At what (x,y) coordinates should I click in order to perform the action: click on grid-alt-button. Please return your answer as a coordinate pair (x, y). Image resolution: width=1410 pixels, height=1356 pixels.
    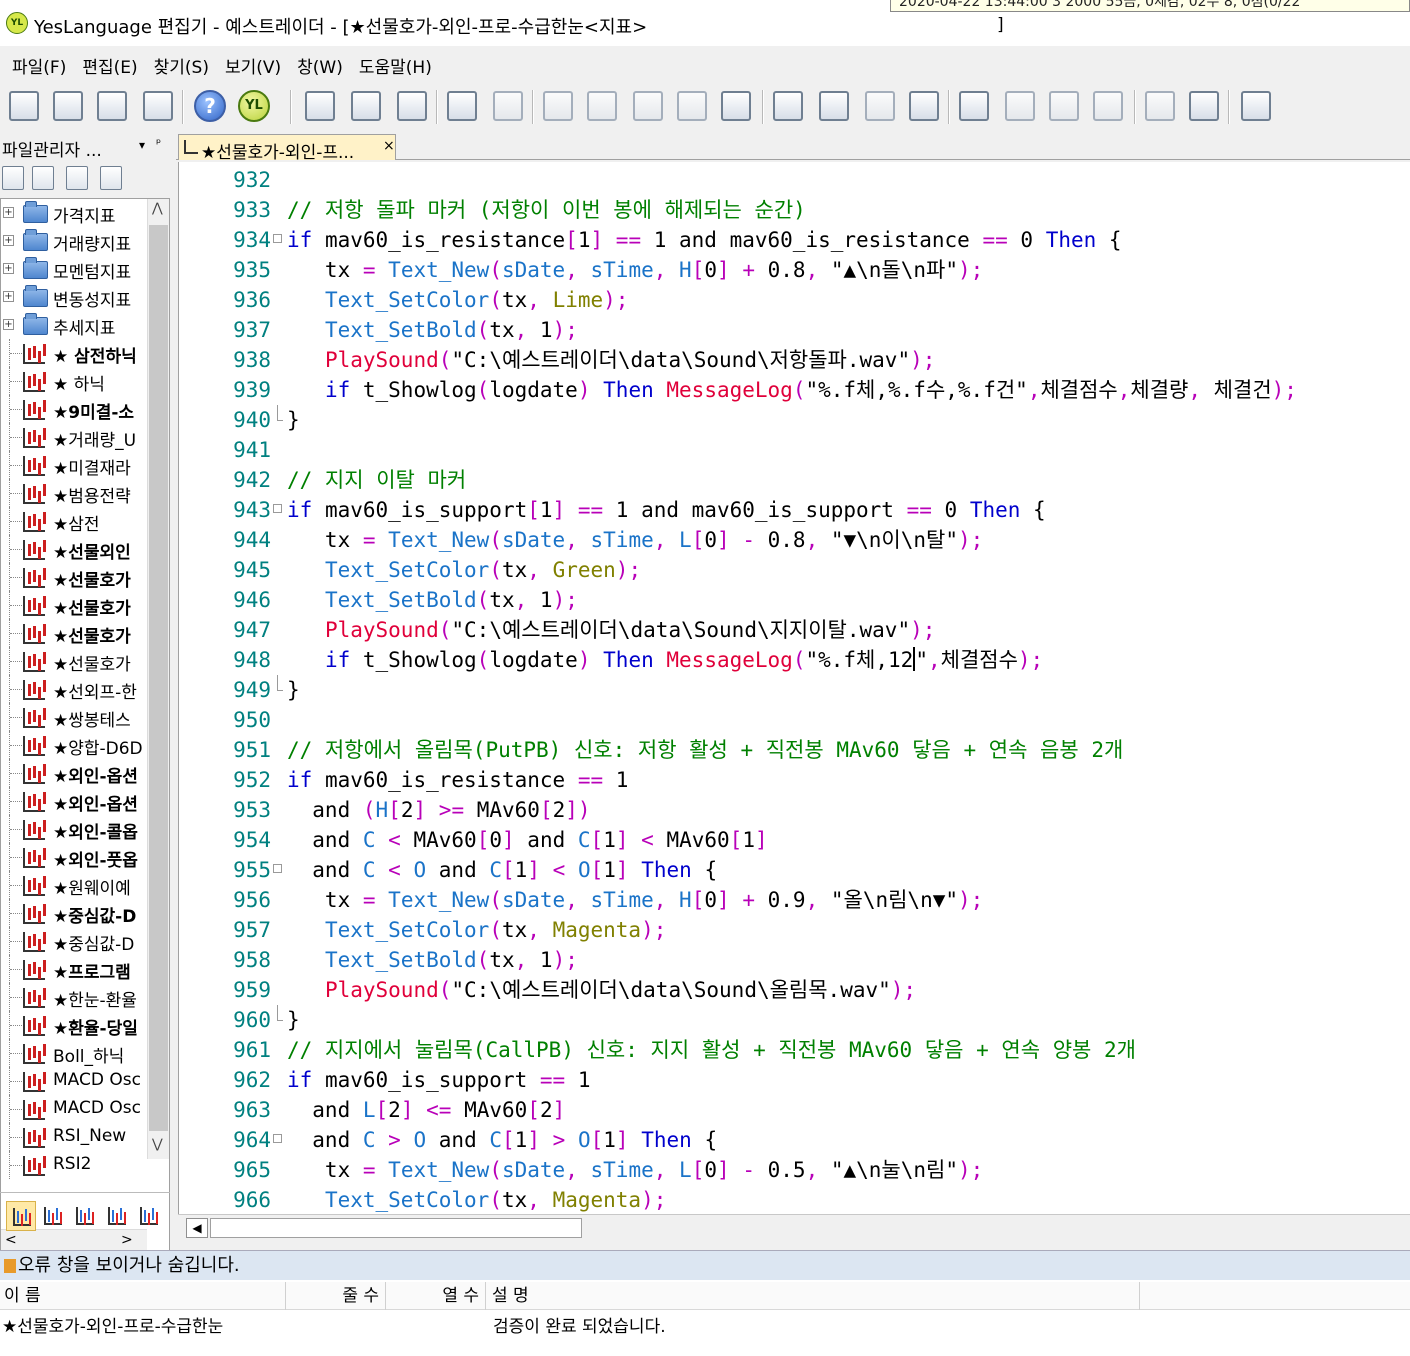
    Looking at the image, I should click on (736, 106).